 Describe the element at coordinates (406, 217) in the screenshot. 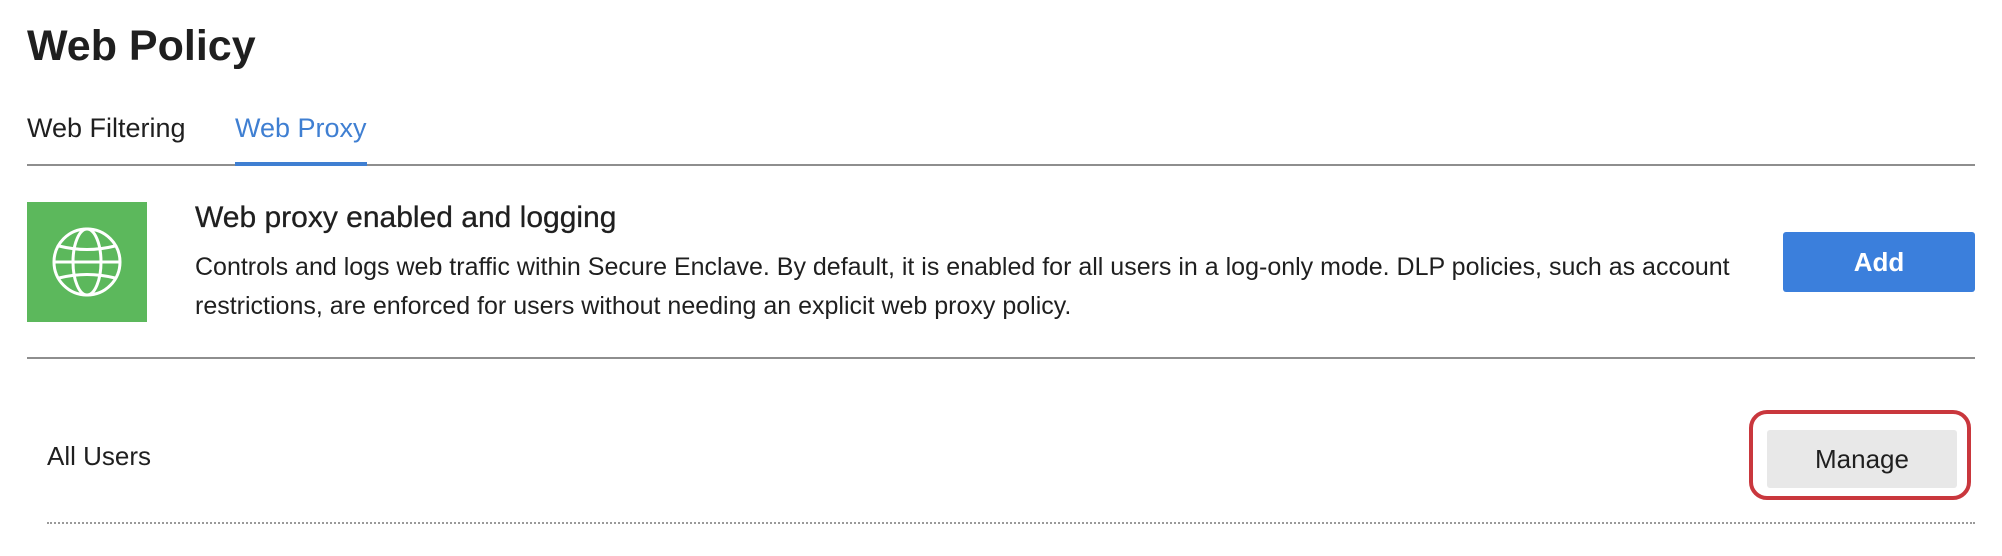

I see `info-title: Web proxy enabled and logging` at that location.